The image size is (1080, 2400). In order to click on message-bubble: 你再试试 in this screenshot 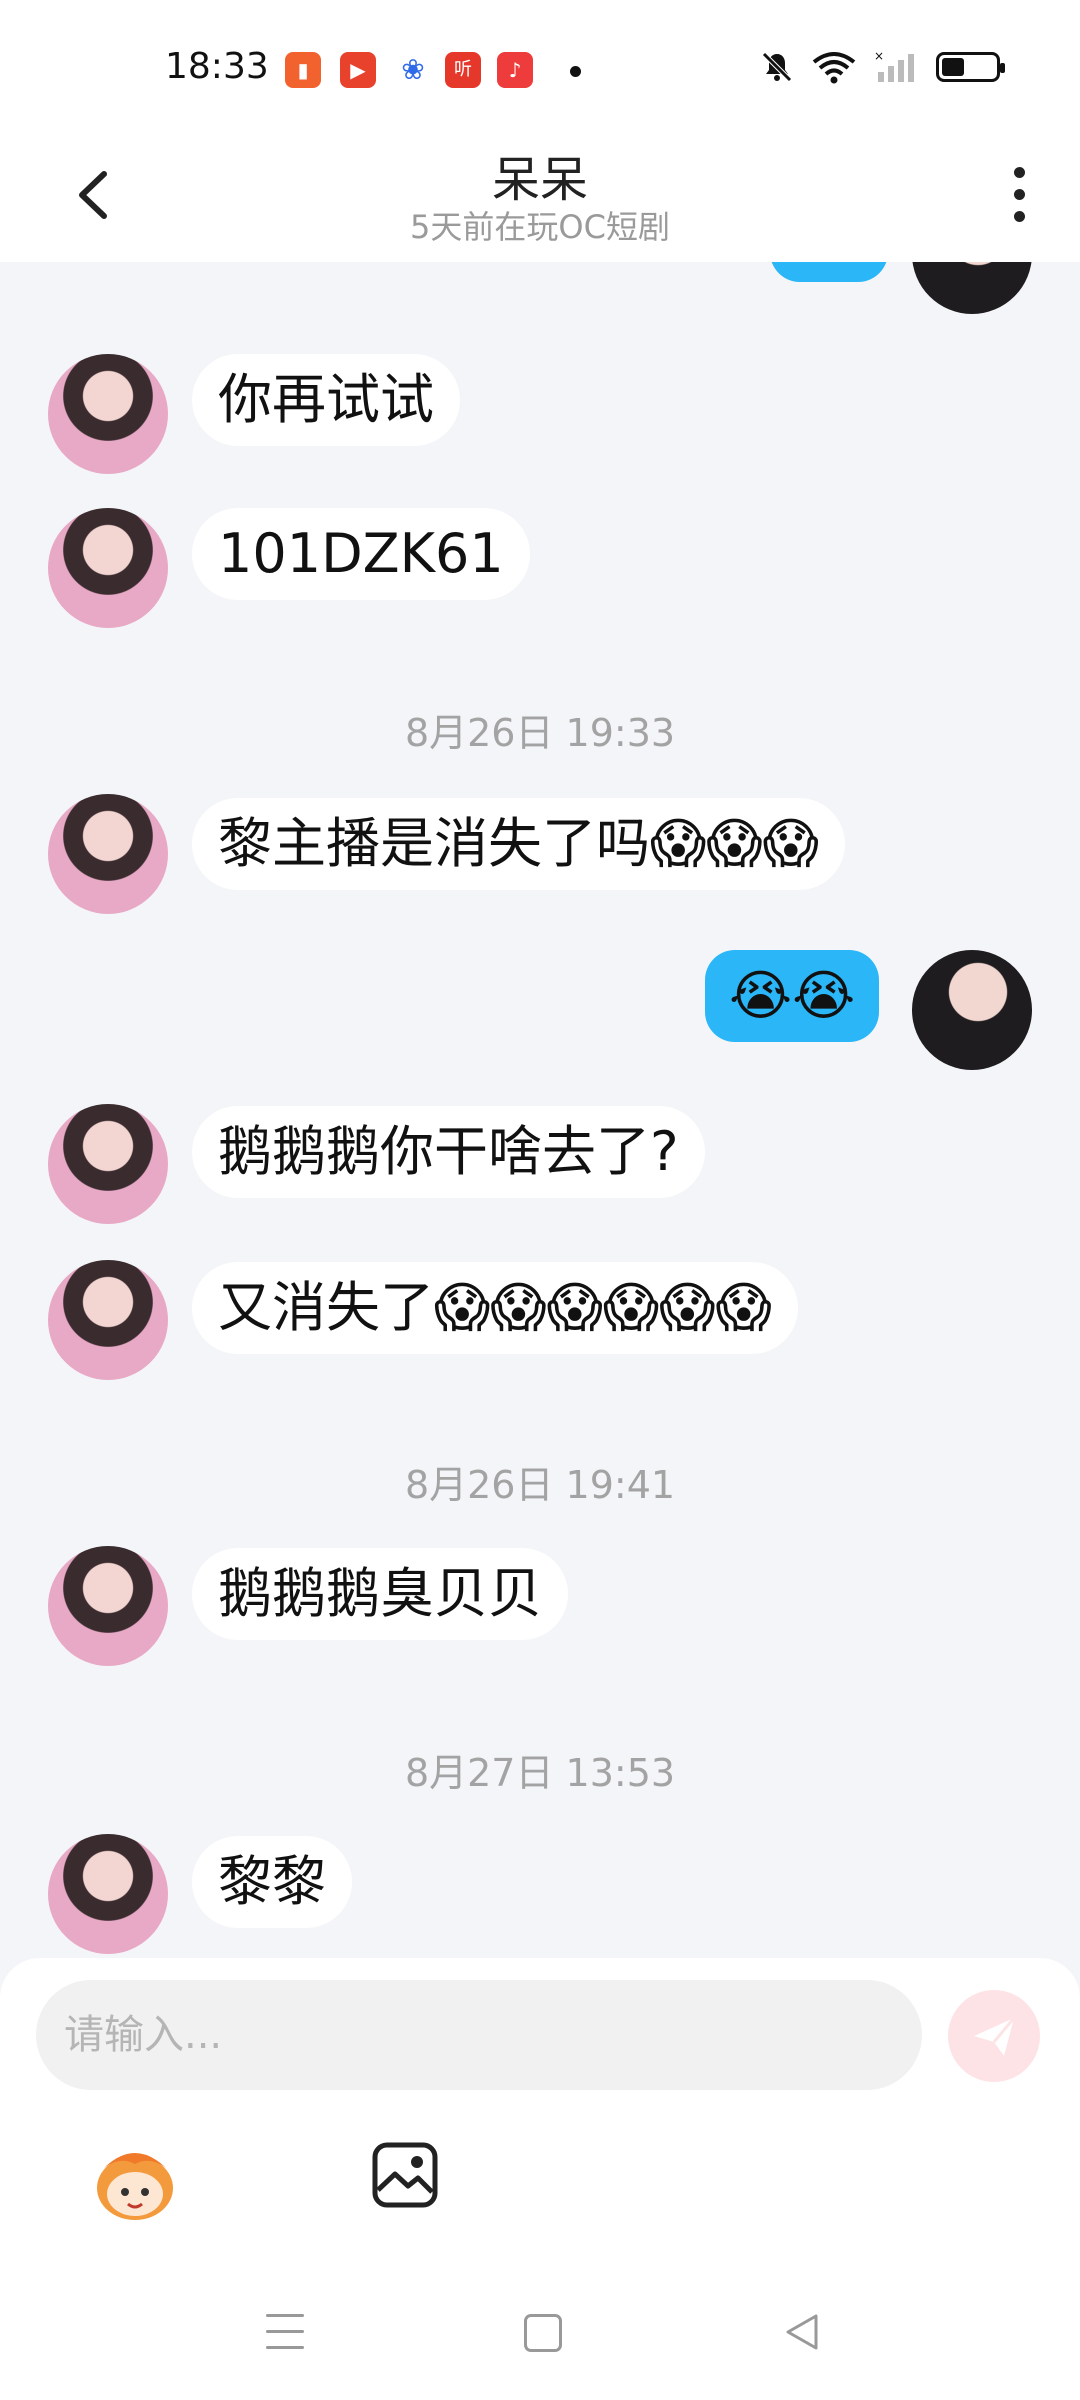, I will do `click(326, 400)`.